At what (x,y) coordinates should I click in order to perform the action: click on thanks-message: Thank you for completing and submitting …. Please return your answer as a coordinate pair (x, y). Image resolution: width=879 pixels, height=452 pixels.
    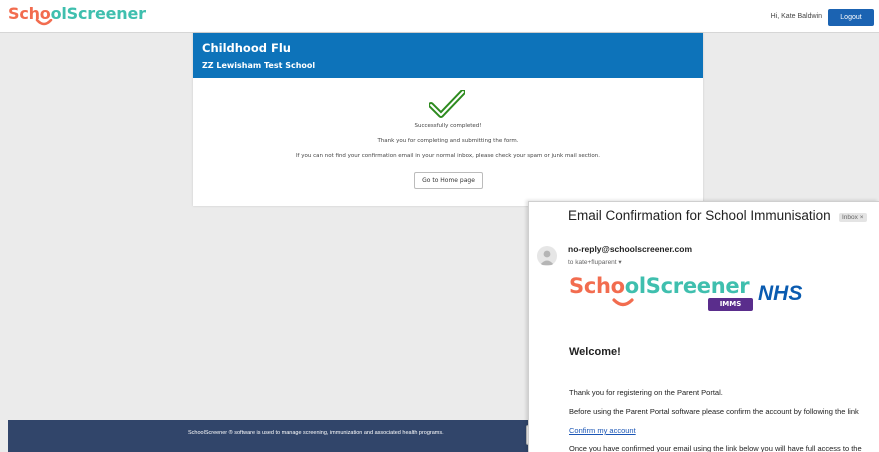
    Looking at the image, I should click on (448, 141).